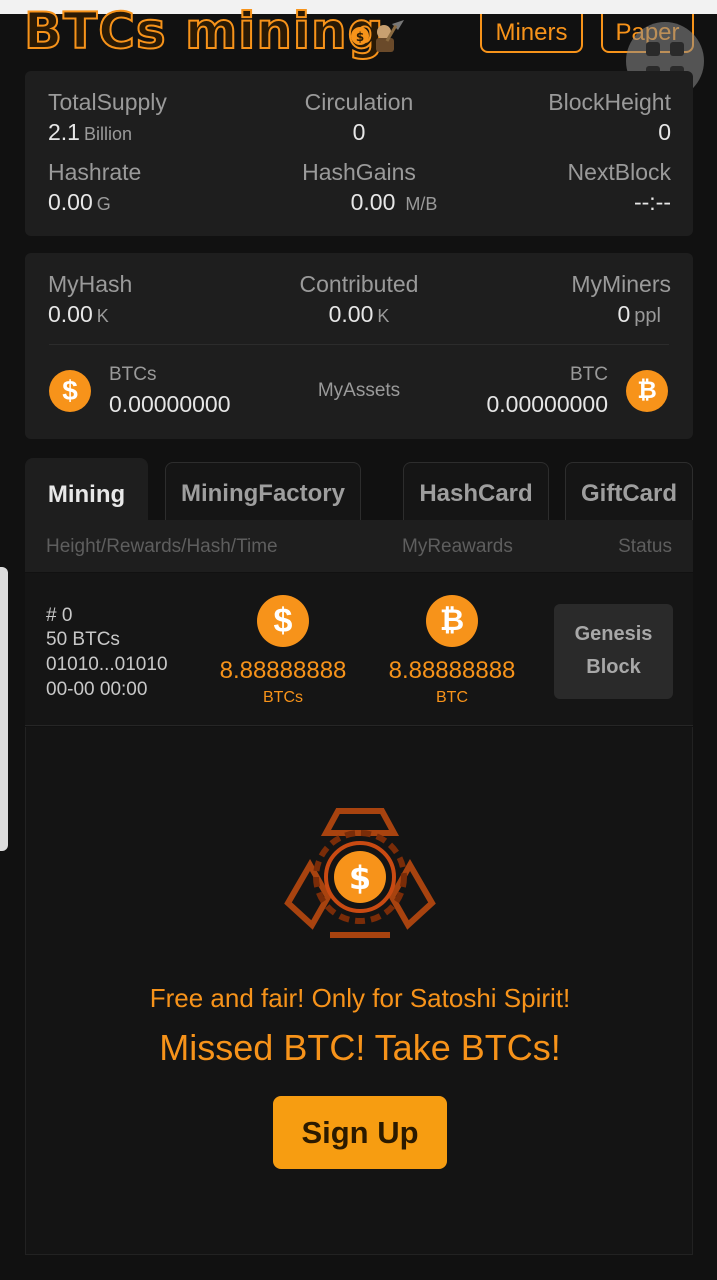  I want to click on app-logo: BTCs mining, so click(203, 31).